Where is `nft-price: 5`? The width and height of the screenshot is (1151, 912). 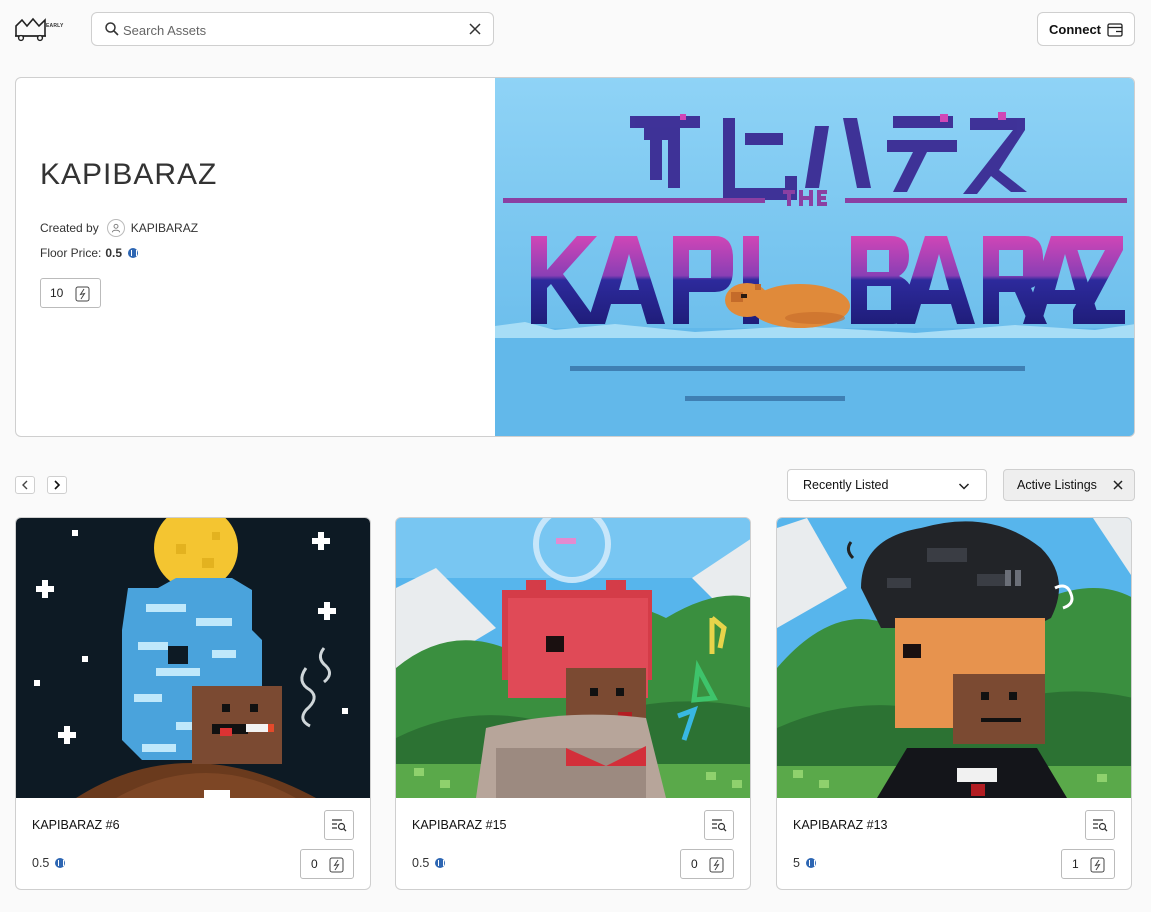
nft-price: 5 is located at coordinates (804, 863).